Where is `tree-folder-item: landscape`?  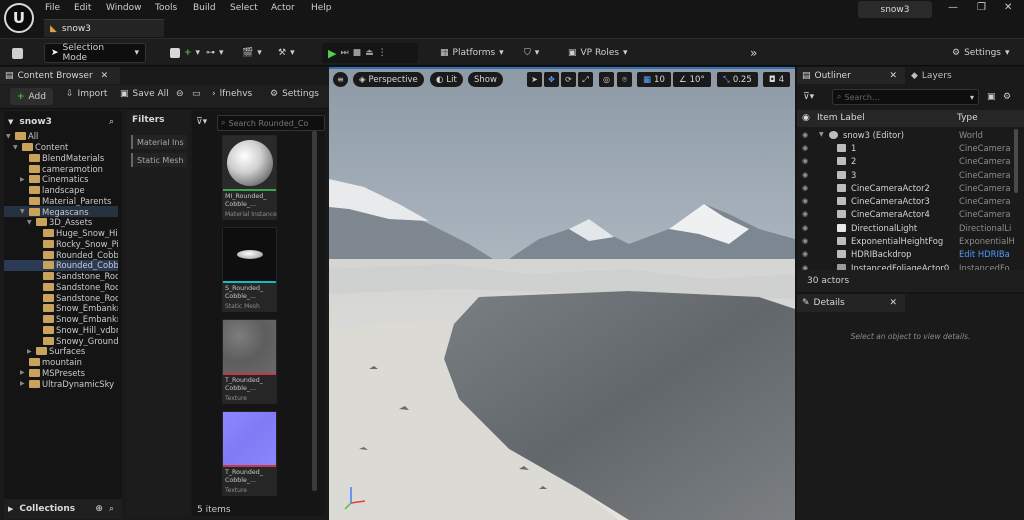 tree-folder-item: landscape is located at coordinates (61, 190).